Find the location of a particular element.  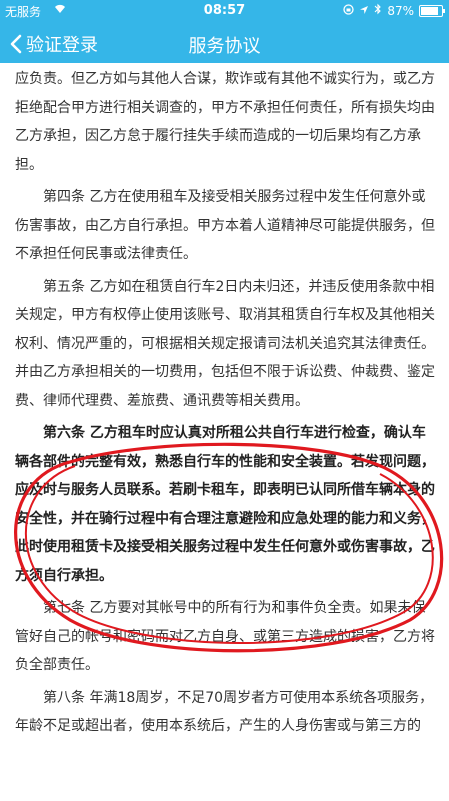

status-bar: 无服务 08:57 87% is located at coordinates (224, 11).